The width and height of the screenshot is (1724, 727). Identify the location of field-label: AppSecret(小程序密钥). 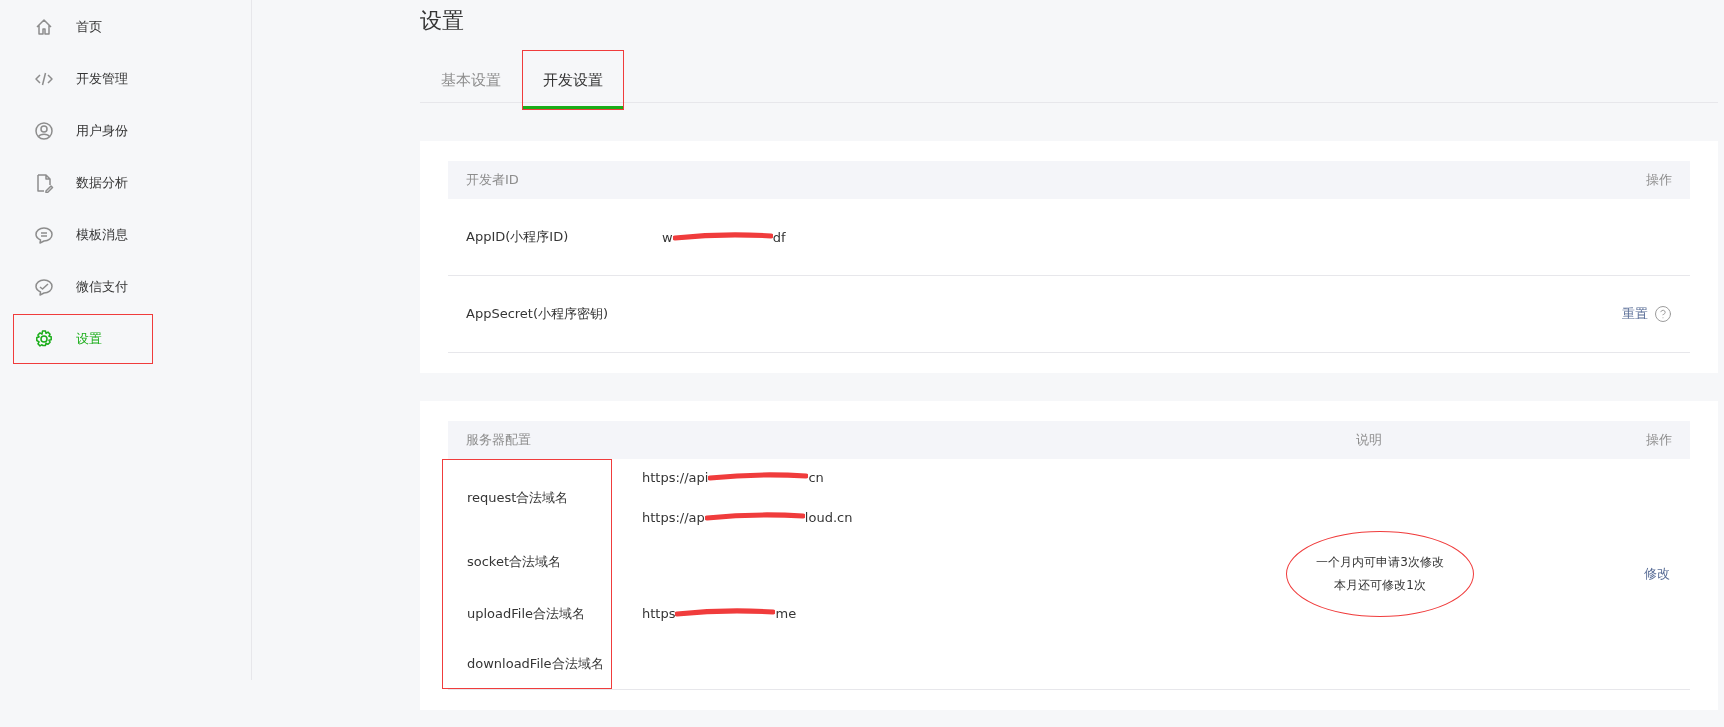
(538, 314).